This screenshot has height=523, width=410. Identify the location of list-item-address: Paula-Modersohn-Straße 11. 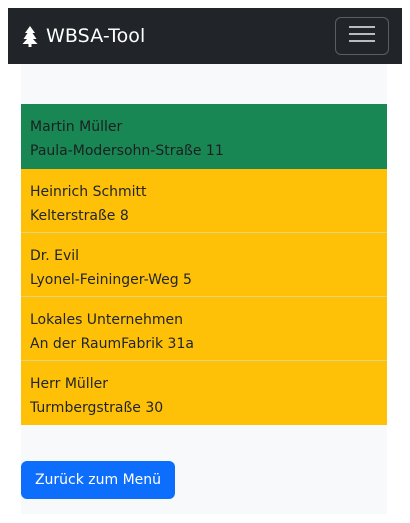
(127, 151).